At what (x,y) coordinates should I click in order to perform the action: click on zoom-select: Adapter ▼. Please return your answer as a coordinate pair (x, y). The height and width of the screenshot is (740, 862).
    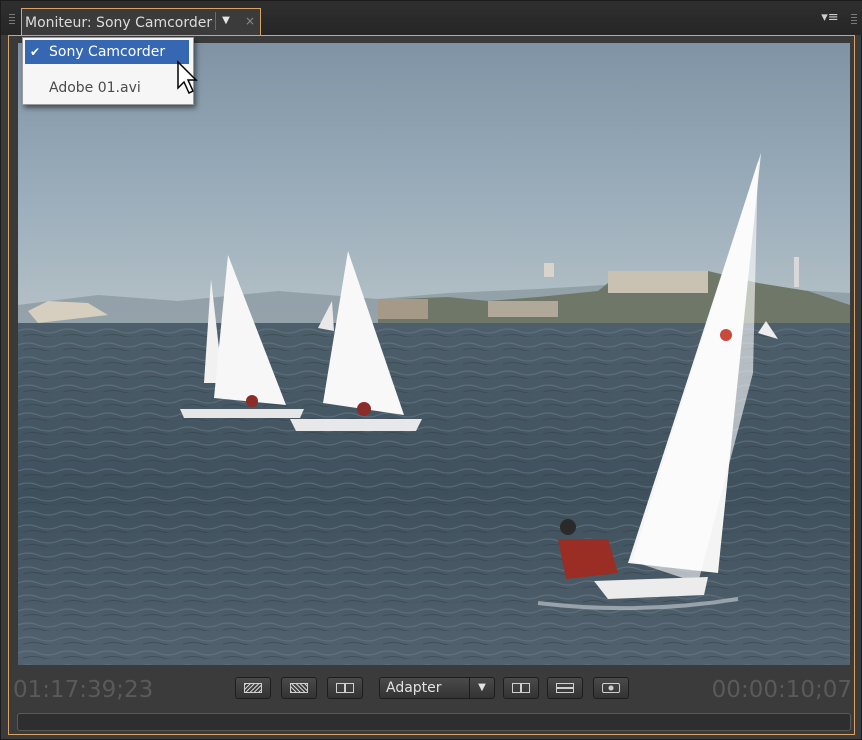
    Looking at the image, I should click on (437, 688).